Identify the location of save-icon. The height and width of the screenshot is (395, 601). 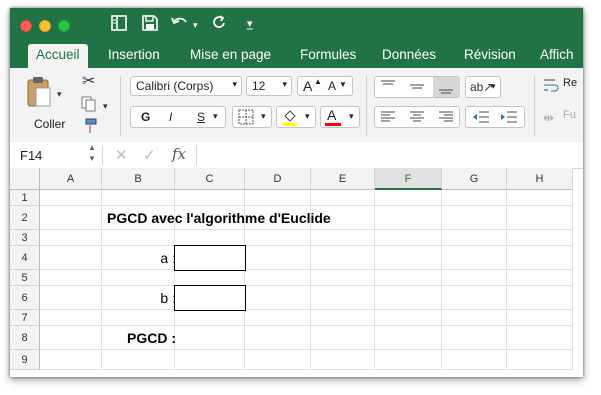
(150, 26).